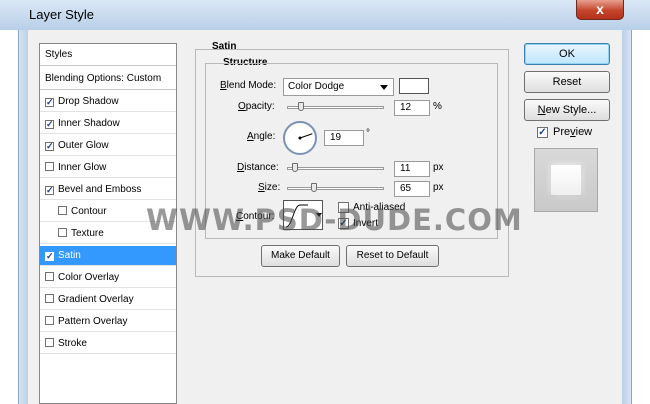 Image resolution: width=650 pixels, height=404 pixels. I want to click on styles-header: Styles, so click(108, 55).